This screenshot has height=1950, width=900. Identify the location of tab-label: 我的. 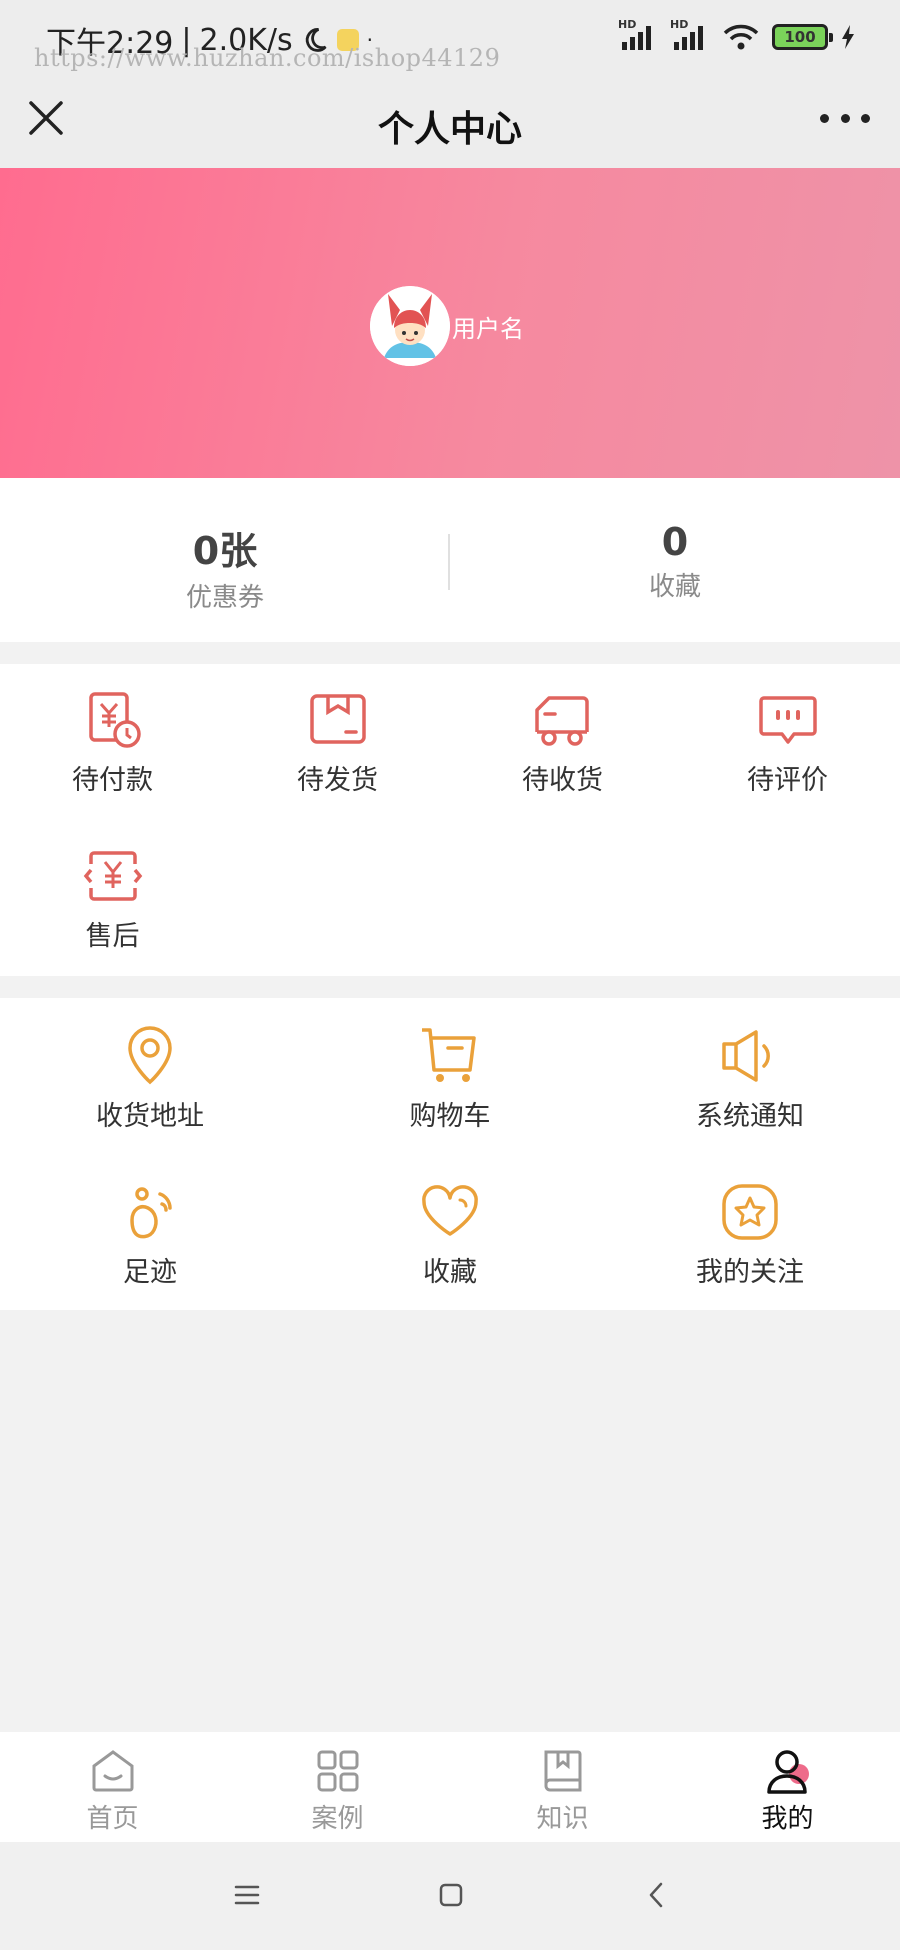
(787, 1819).